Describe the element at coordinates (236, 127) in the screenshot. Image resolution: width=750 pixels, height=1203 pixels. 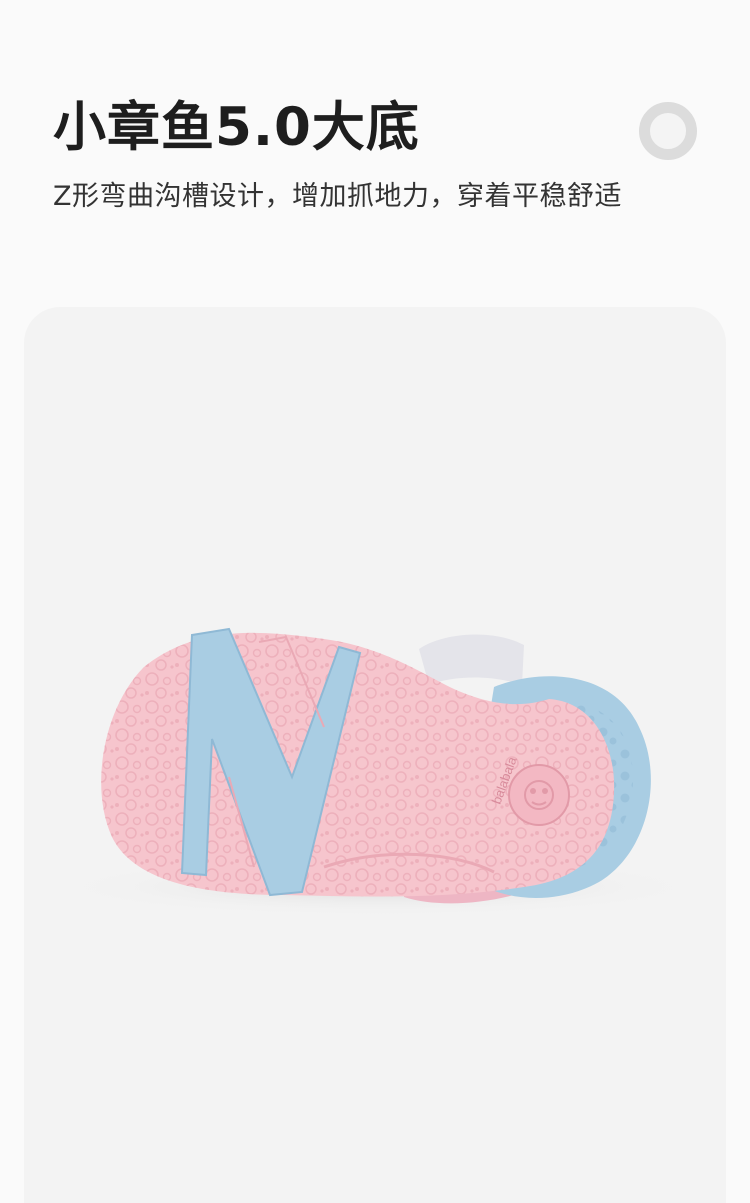
I see `page-title: 小章鱼5.0大底` at that location.